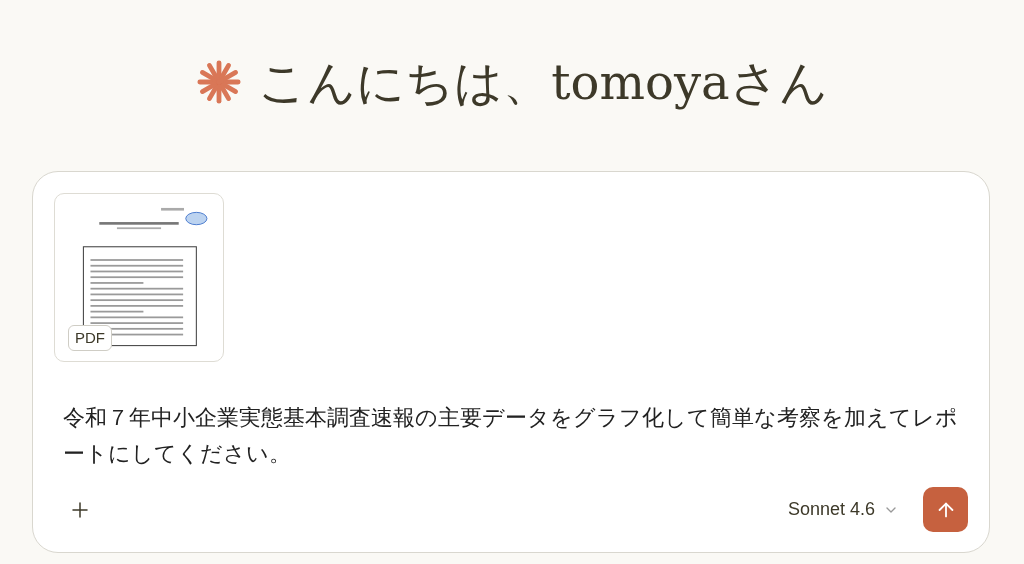 The image size is (1024, 564). Describe the element at coordinates (219, 82) in the screenshot. I see `starburst-icon` at that location.